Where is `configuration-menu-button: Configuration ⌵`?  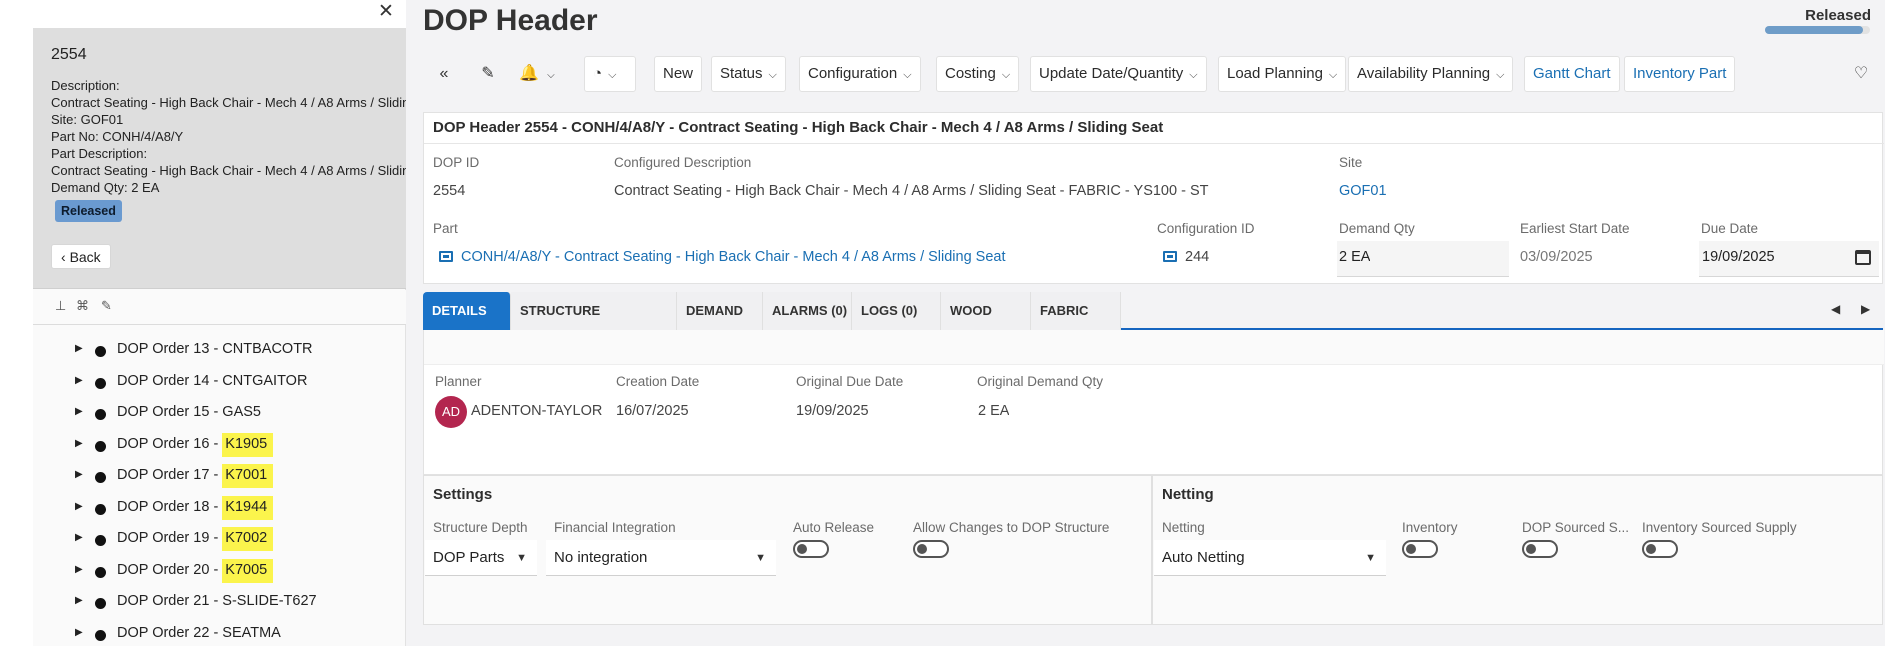 configuration-menu-button: Configuration ⌵ is located at coordinates (860, 74).